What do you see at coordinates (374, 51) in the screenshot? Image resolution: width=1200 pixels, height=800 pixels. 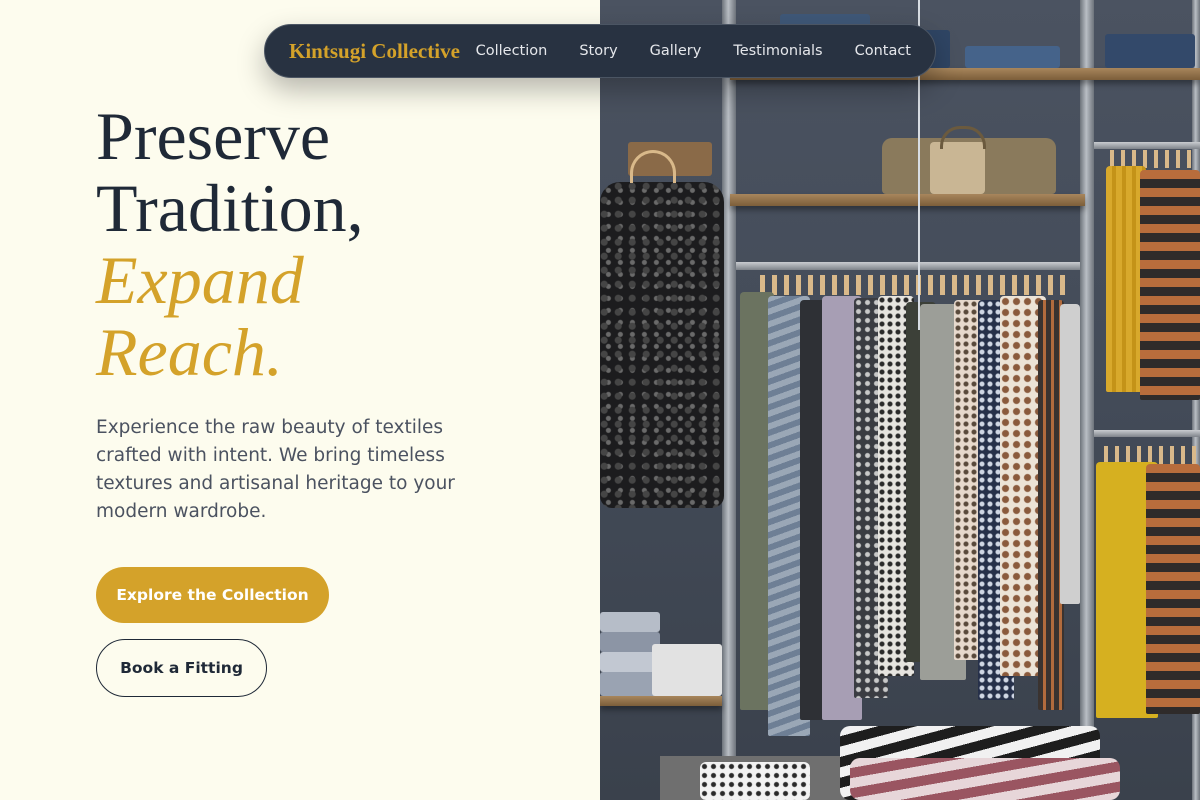 I see `brand-logo: Kintsugi Collective` at bounding box center [374, 51].